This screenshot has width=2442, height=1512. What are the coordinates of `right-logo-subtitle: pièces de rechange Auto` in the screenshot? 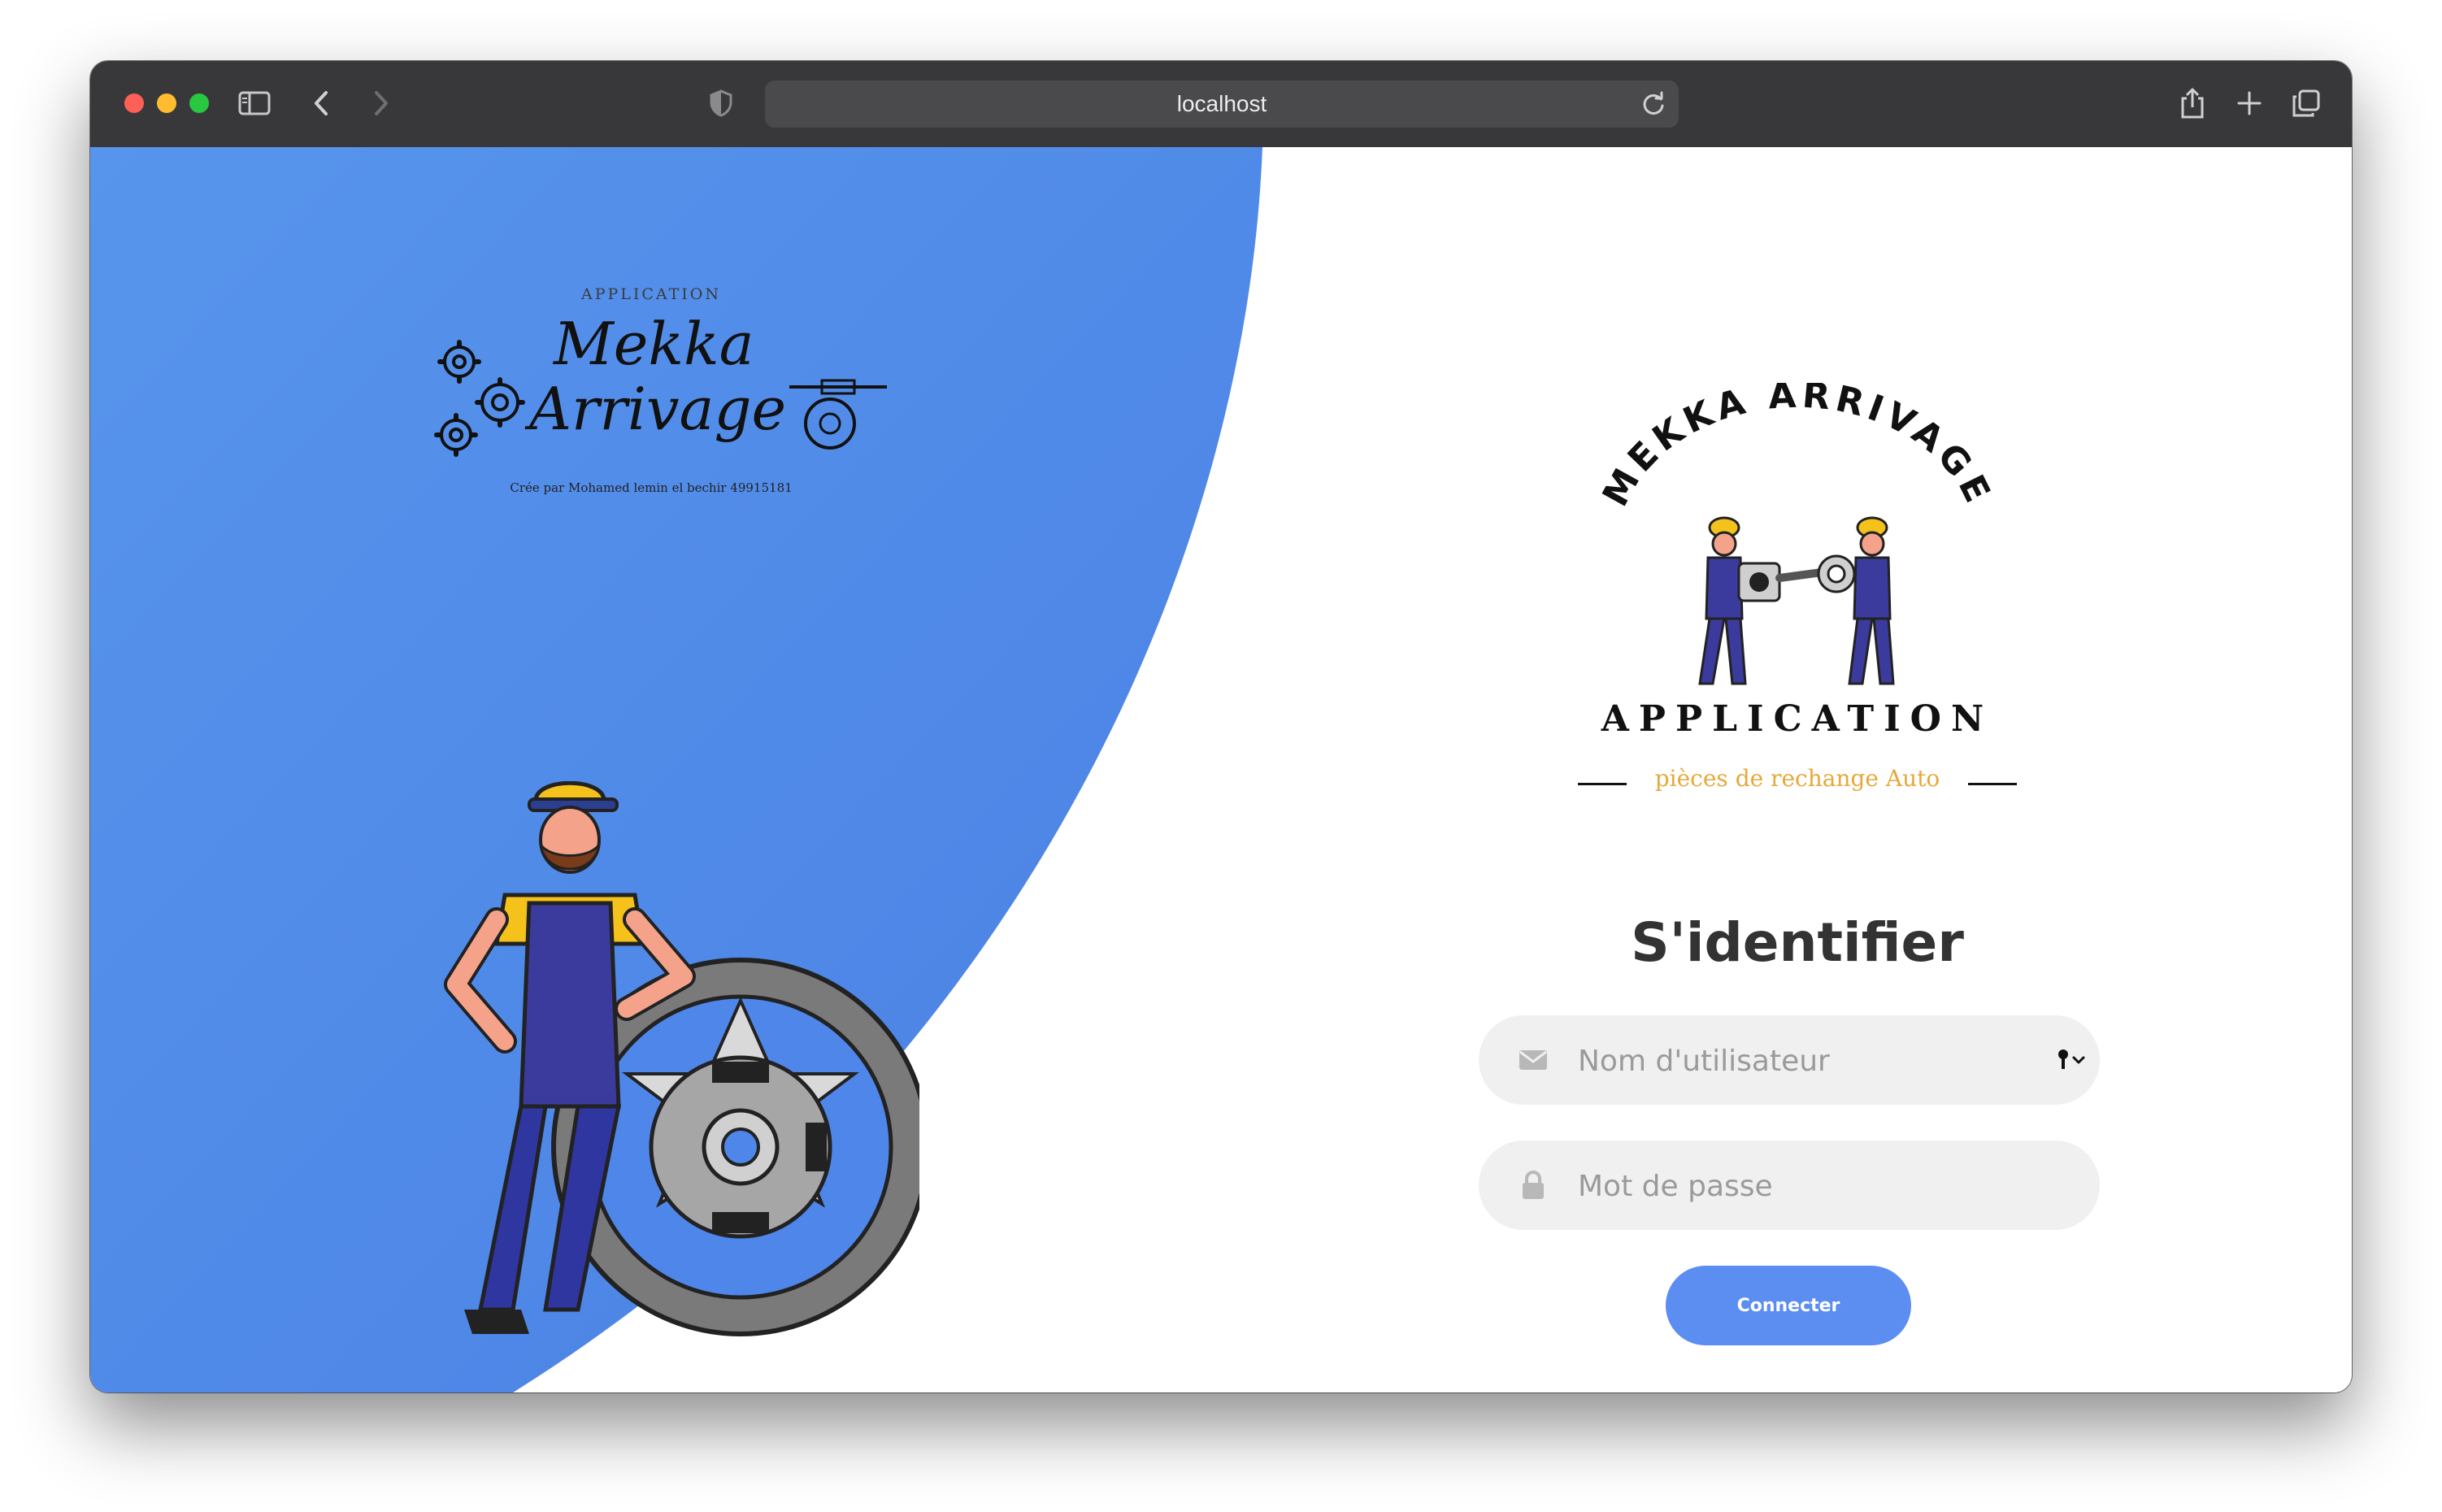 It's located at (1797, 778).